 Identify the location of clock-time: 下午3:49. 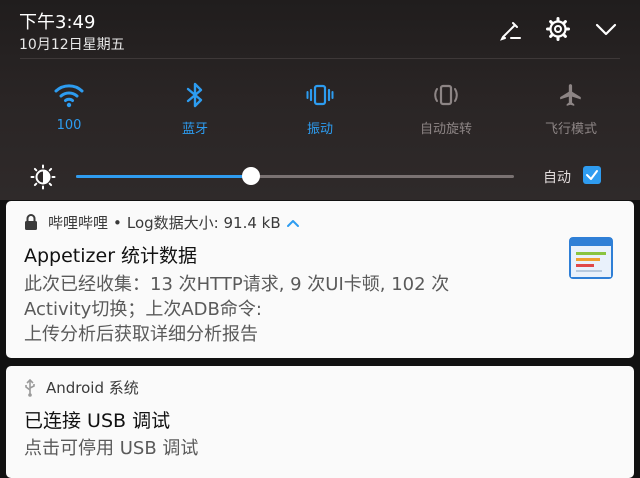
(57, 22).